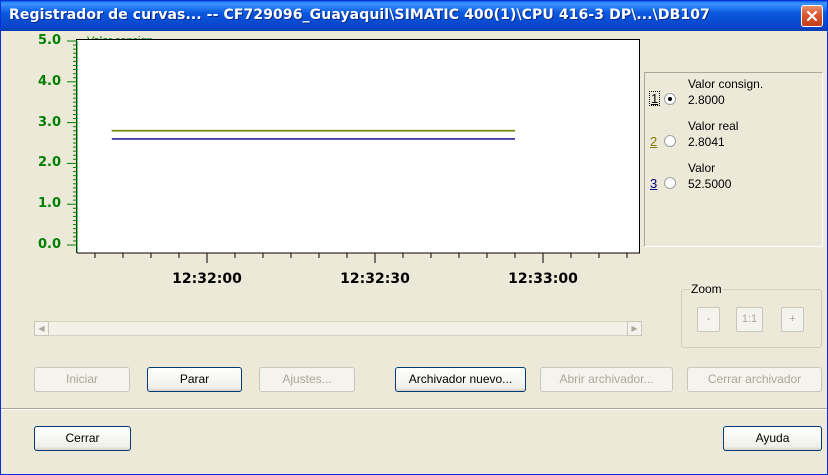 The height and width of the screenshot is (475, 828). Describe the element at coordinates (749, 319) in the screenshot. I see `zoom-reset-button: 1:1` at that location.